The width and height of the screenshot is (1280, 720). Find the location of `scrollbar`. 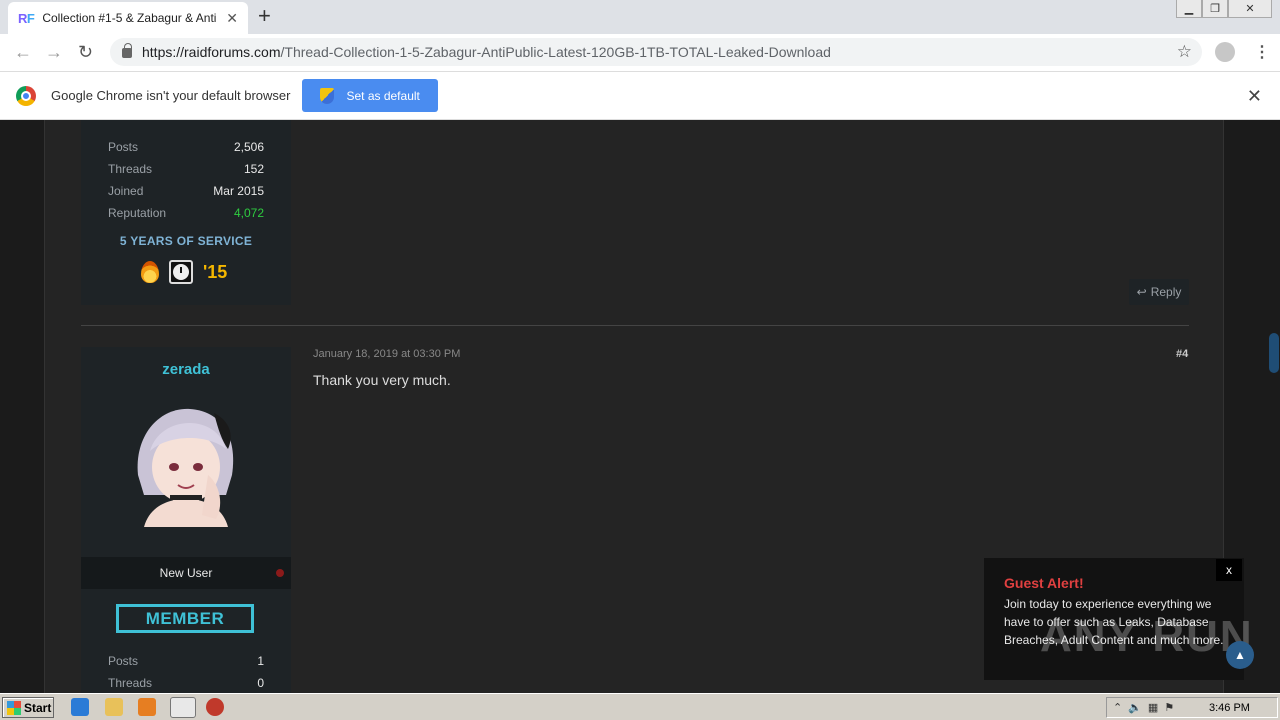

scrollbar is located at coordinates (1273, 406).